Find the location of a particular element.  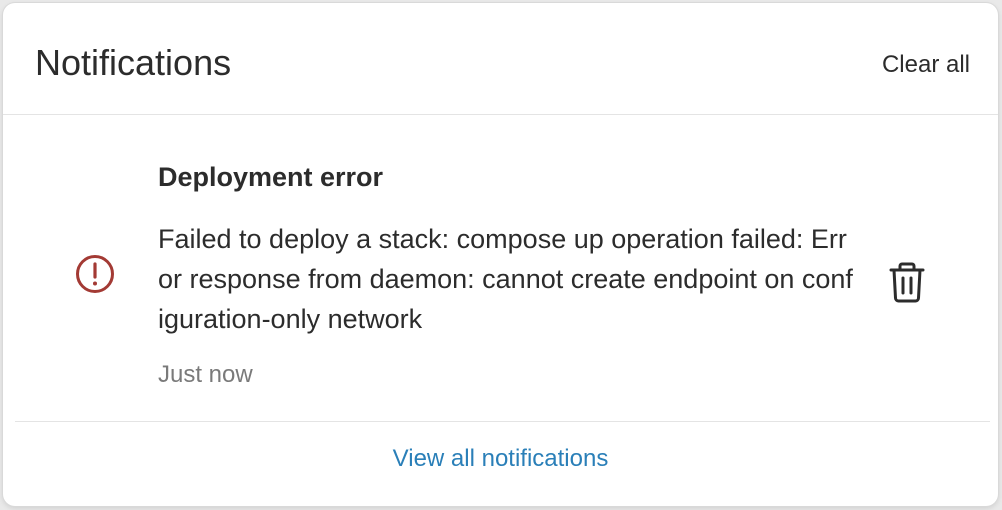

notification-title: Deployment error is located at coordinates (271, 177).